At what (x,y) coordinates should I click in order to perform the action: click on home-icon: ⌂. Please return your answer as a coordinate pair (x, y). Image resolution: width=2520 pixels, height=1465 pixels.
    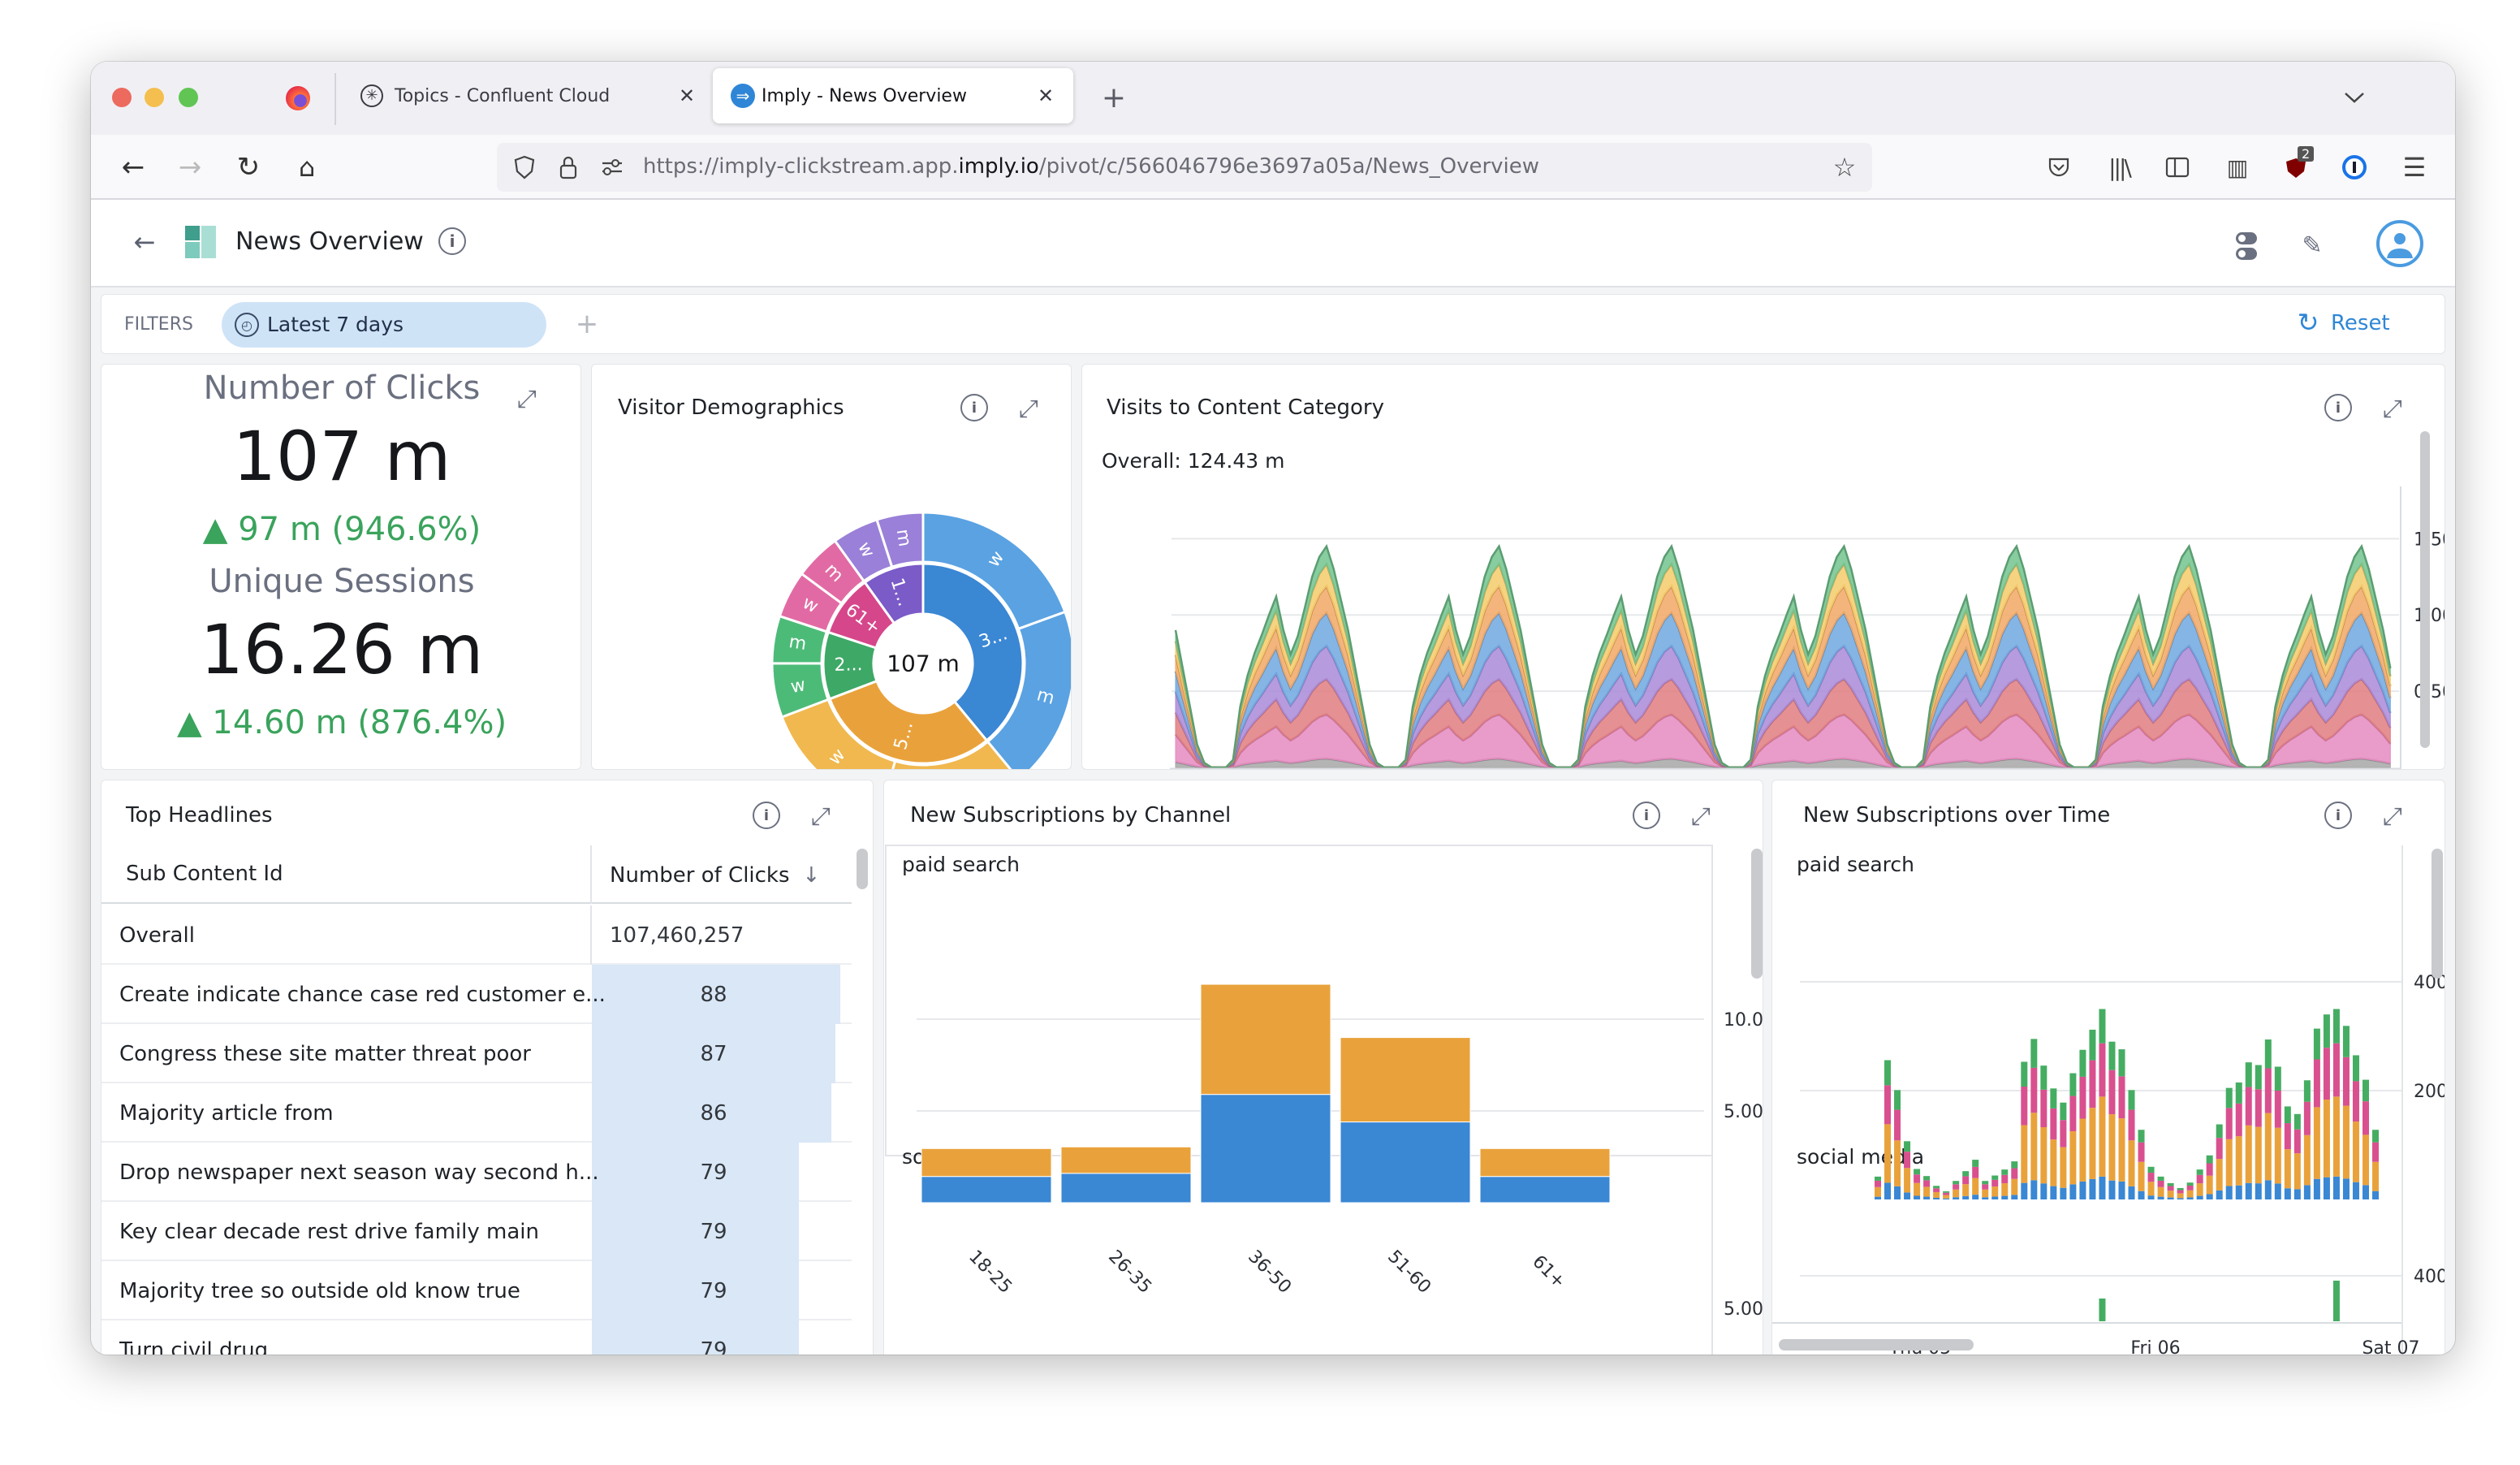
    Looking at the image, I should click on (307, 167).